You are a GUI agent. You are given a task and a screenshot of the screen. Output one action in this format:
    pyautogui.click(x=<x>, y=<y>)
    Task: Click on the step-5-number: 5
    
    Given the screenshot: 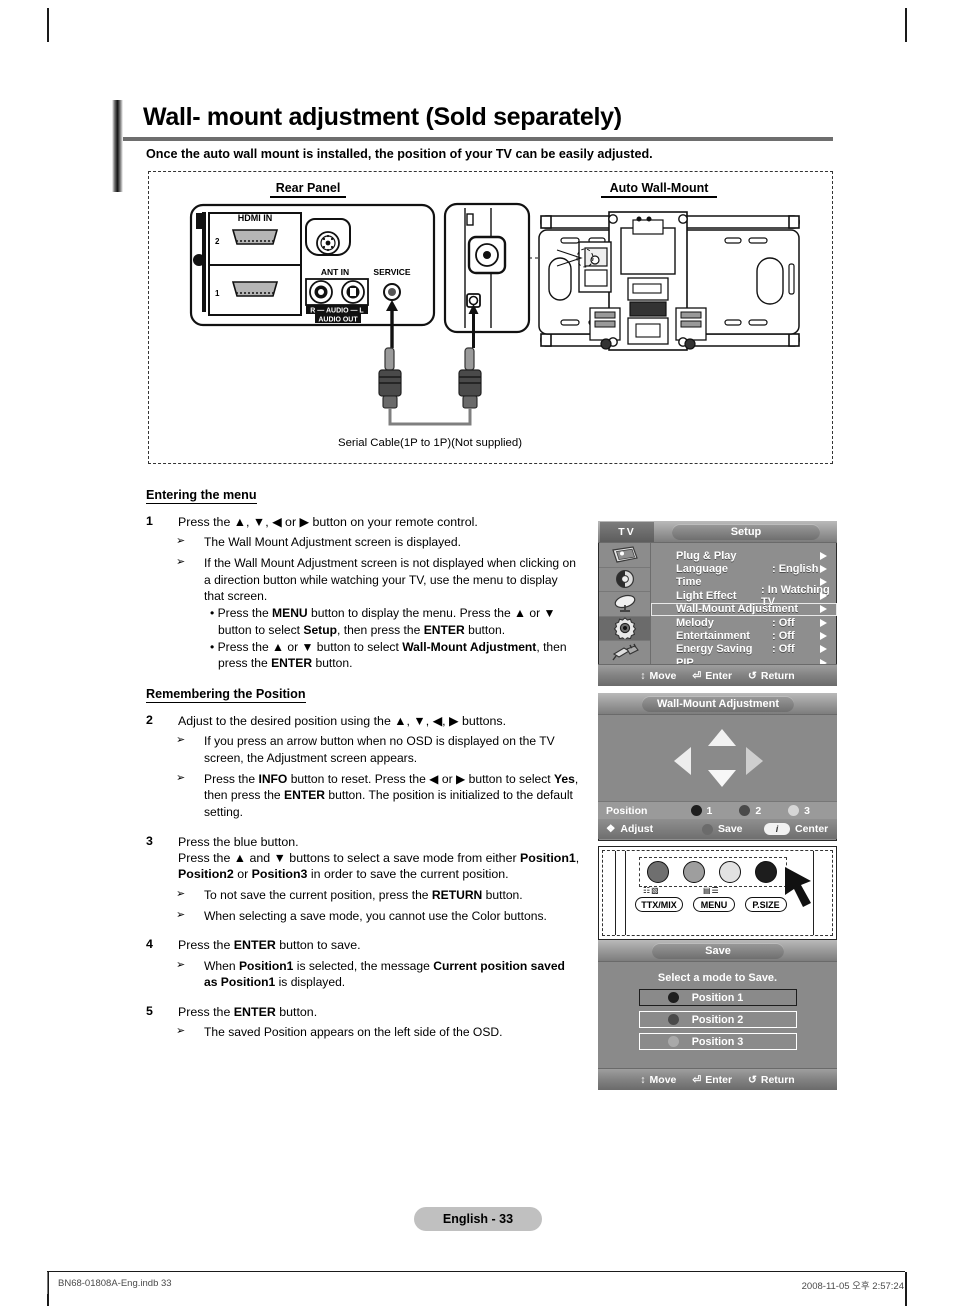 What is the action you would take?
    pyautogui.click(x=149, y=1010)
    